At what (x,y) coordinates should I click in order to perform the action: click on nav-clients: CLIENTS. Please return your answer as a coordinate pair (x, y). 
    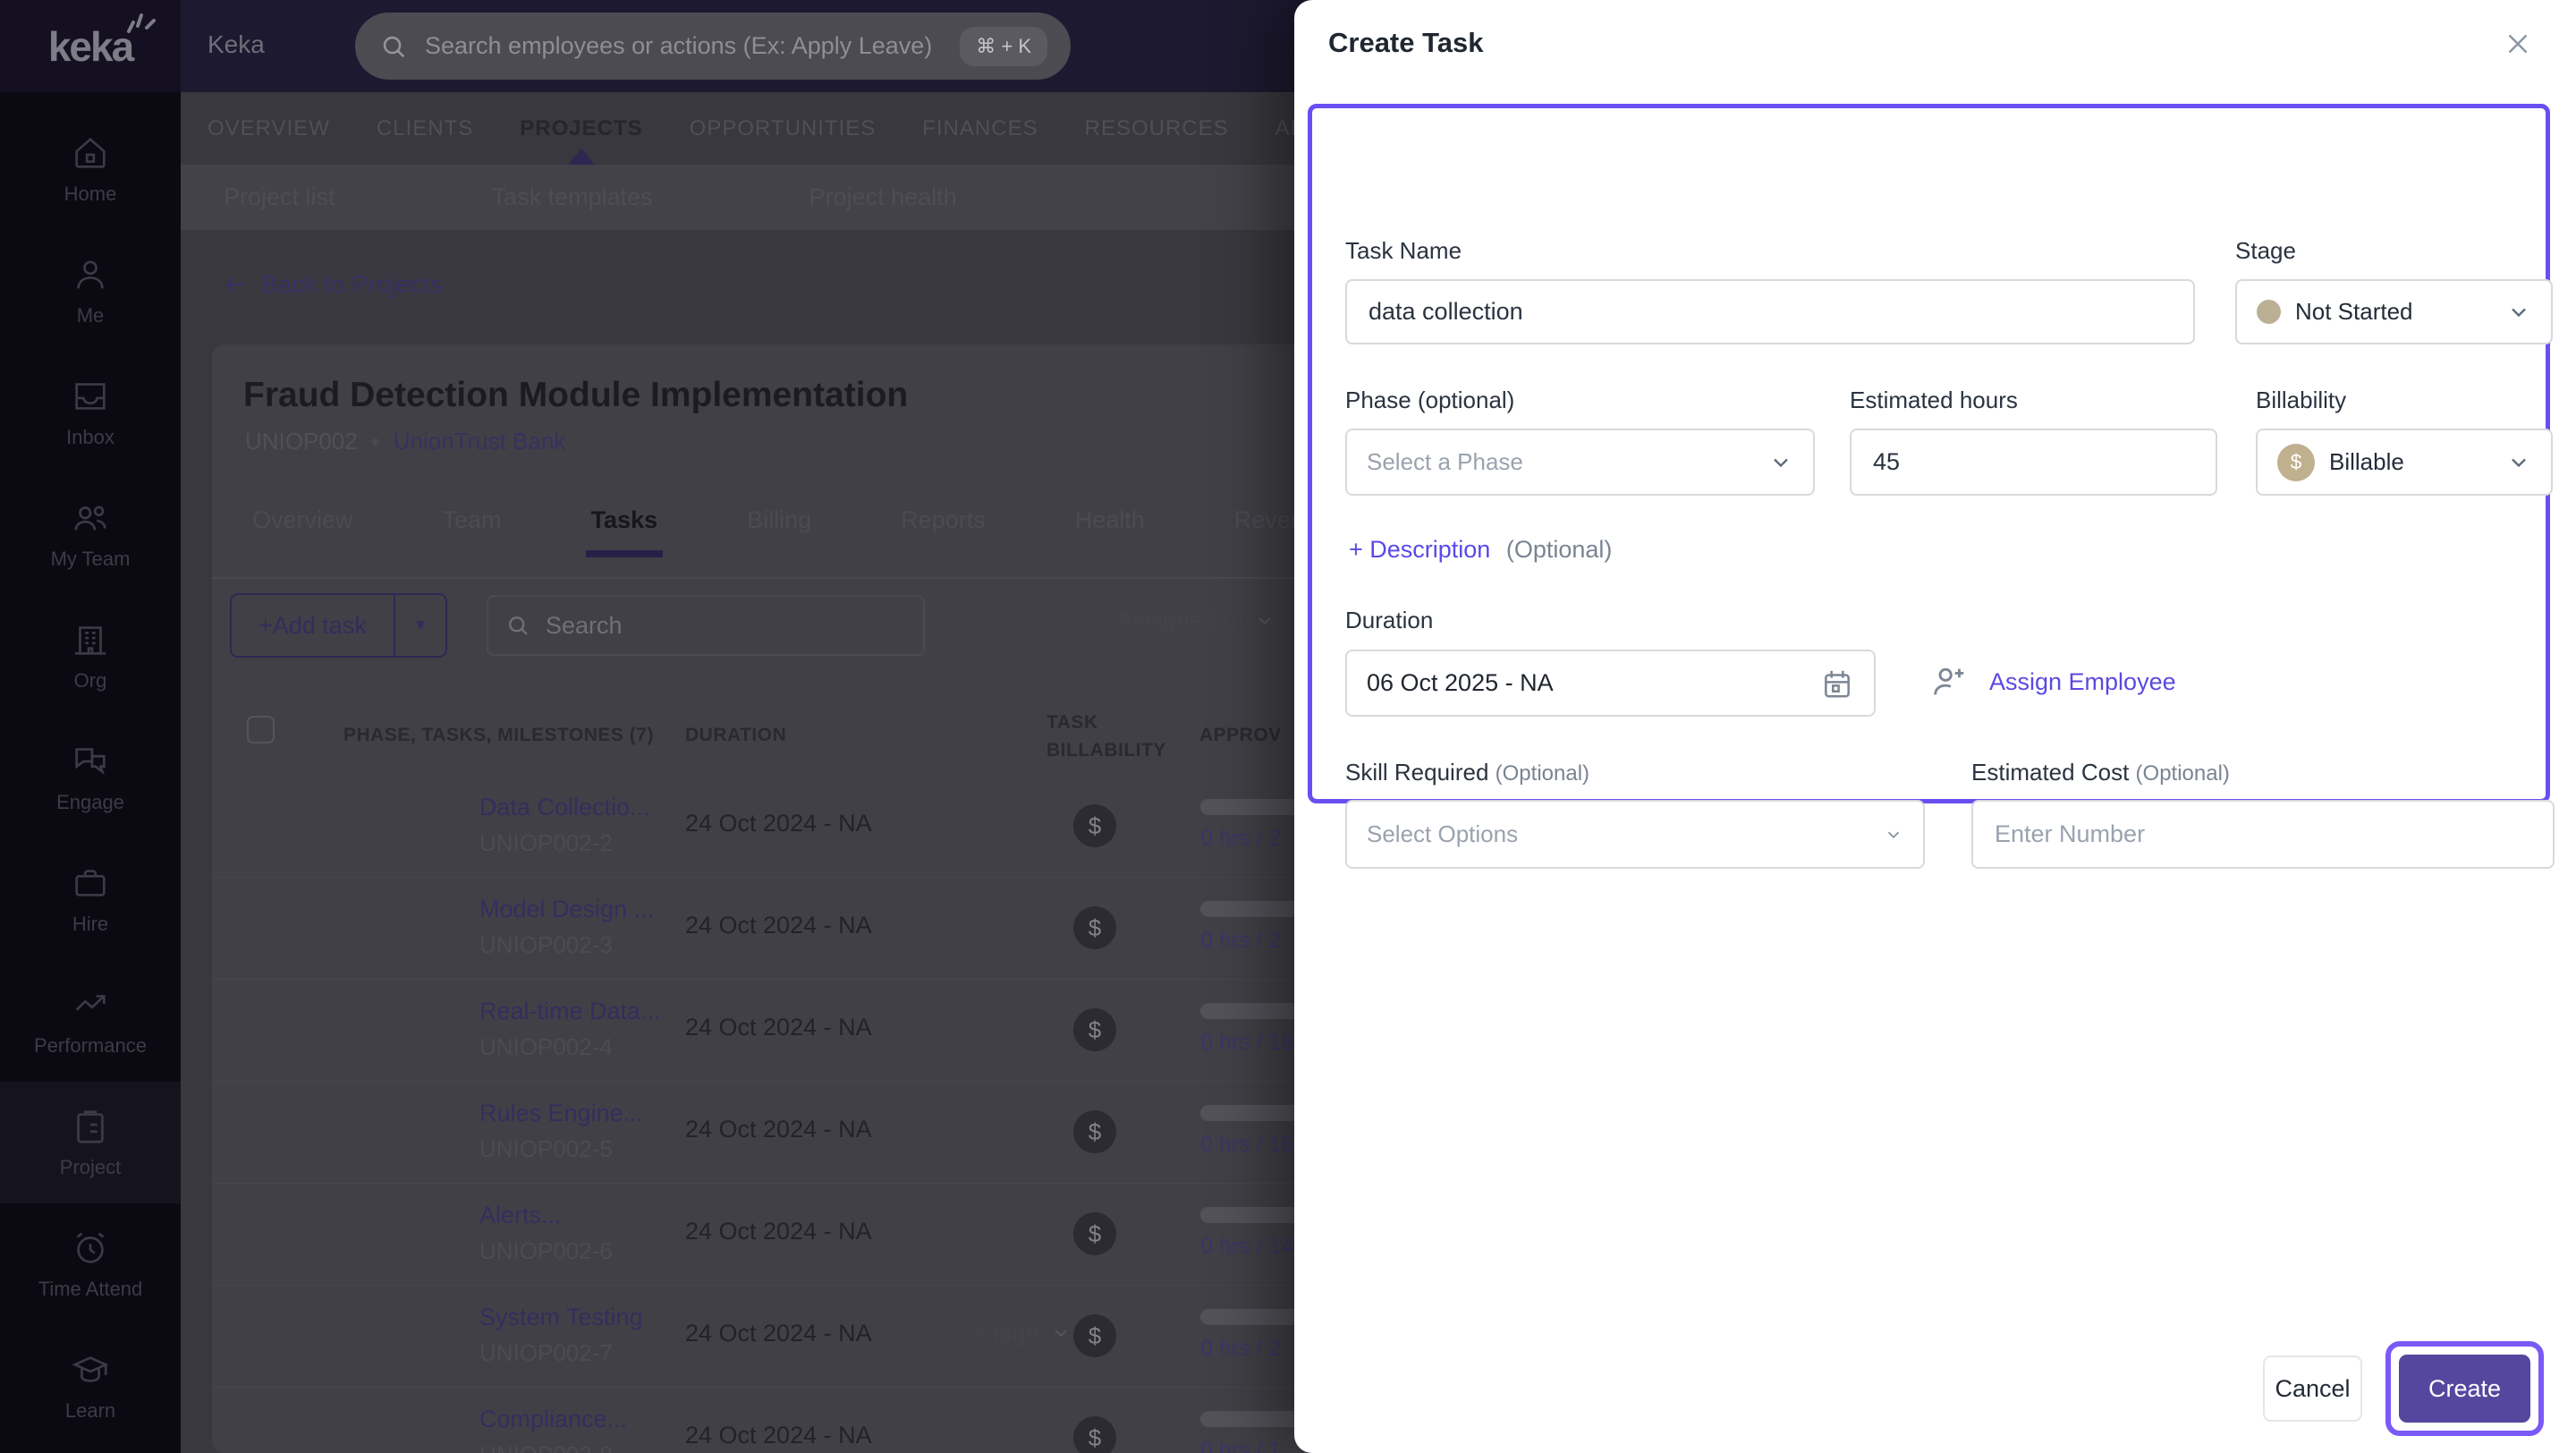
    Looking at the image, I should click on (425, 128).